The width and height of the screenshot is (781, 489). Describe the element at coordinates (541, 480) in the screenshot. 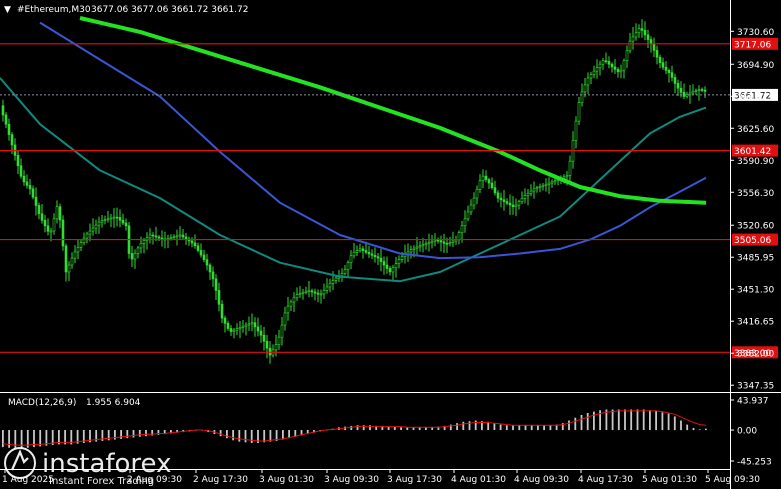

I see `time-tick-label: 4 Aug 09:30` at that location.